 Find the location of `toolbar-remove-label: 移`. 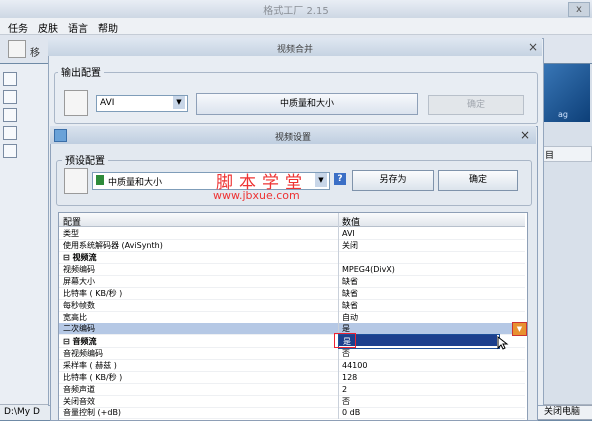

toolbar-remove-label: 移 is located at coordinates (35, 53).